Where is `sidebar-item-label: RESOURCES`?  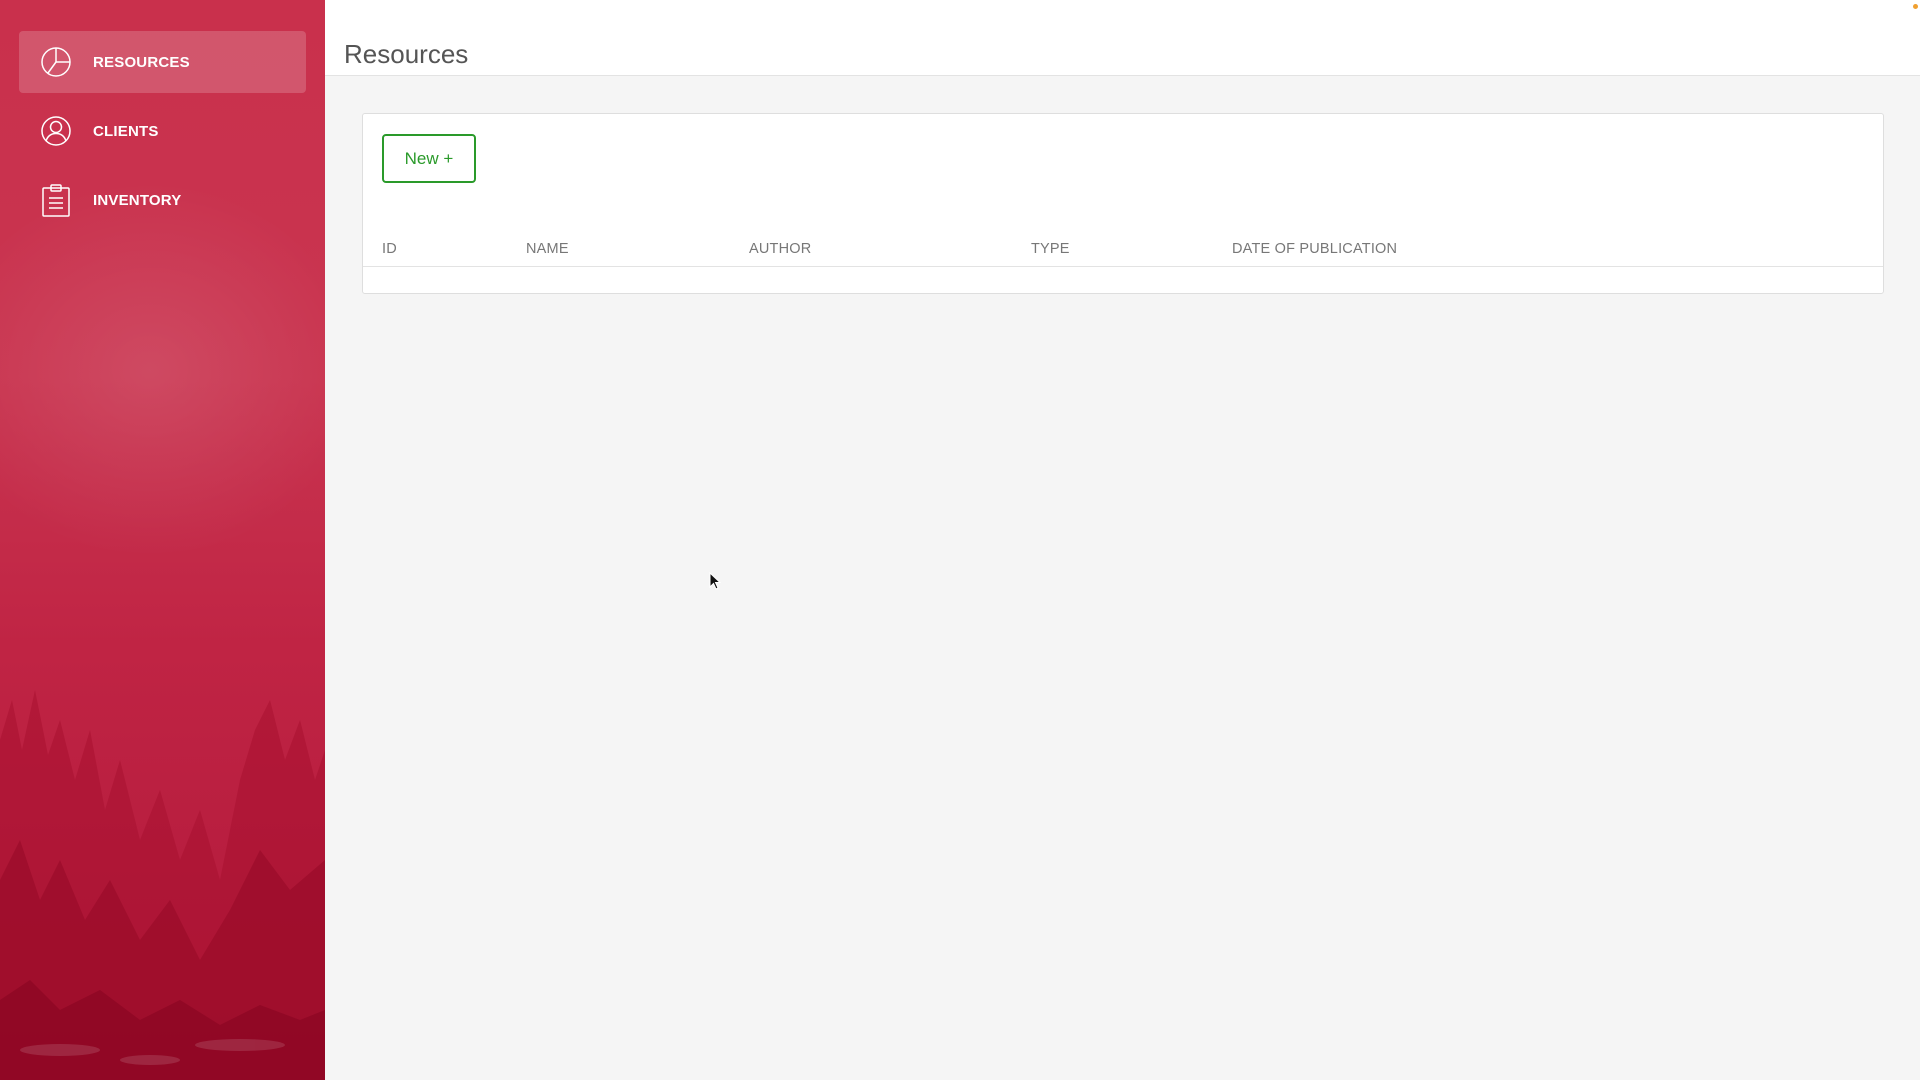 sidebar-item-label: RESOURCES is located at coordinates (141, 62).